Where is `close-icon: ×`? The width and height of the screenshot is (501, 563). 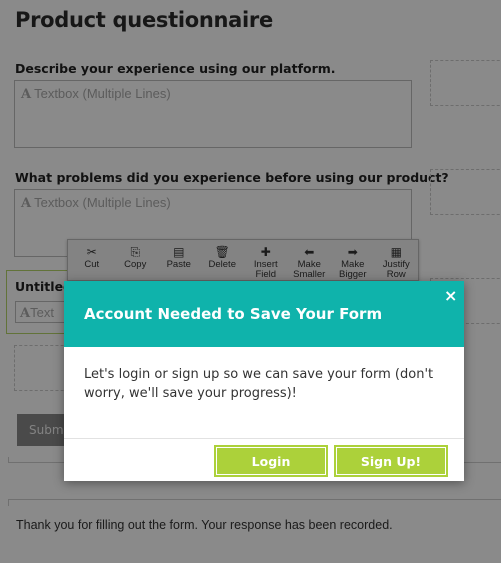
close-icon: × is located at coordinates (450, 295).